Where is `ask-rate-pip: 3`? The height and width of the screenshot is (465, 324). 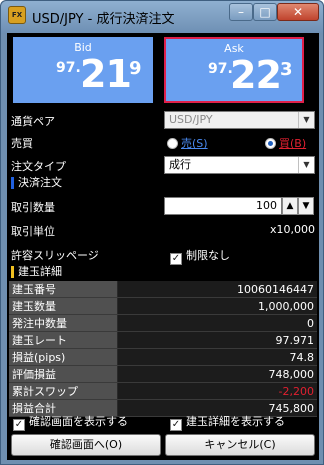 ask-rate-pip: 3 is located at coordinates (286, 69).